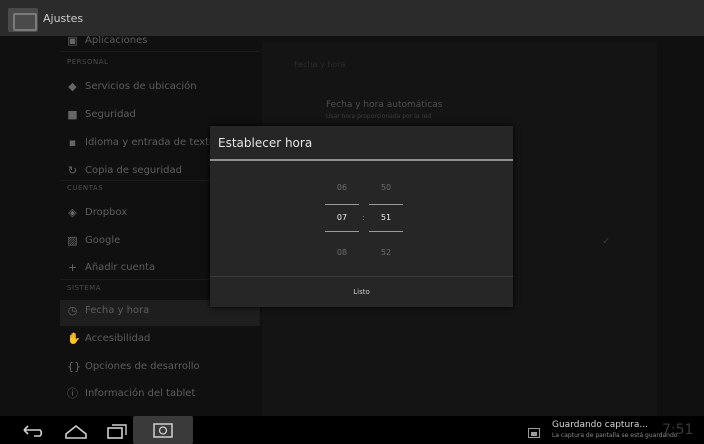 The image size is (704, 444). What do you see at coordinates (116, 41) in the screenshot?
I see `sidebar-item-label: Aplicaciones` at bounding box center [116, 41].